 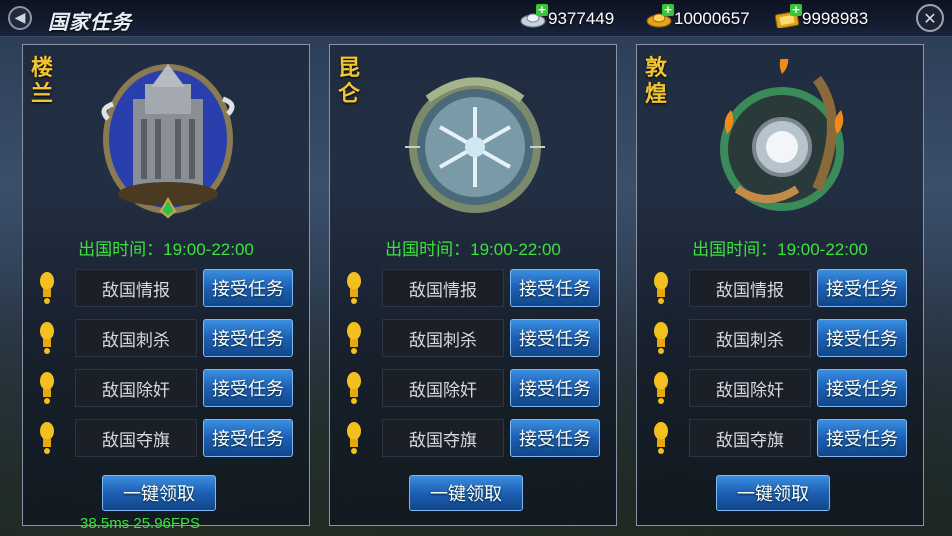 What do you see at coordinates (534, 16) in the screenshot?
I see `silver-ingot-icon: +` at bounding box center [534, 16].